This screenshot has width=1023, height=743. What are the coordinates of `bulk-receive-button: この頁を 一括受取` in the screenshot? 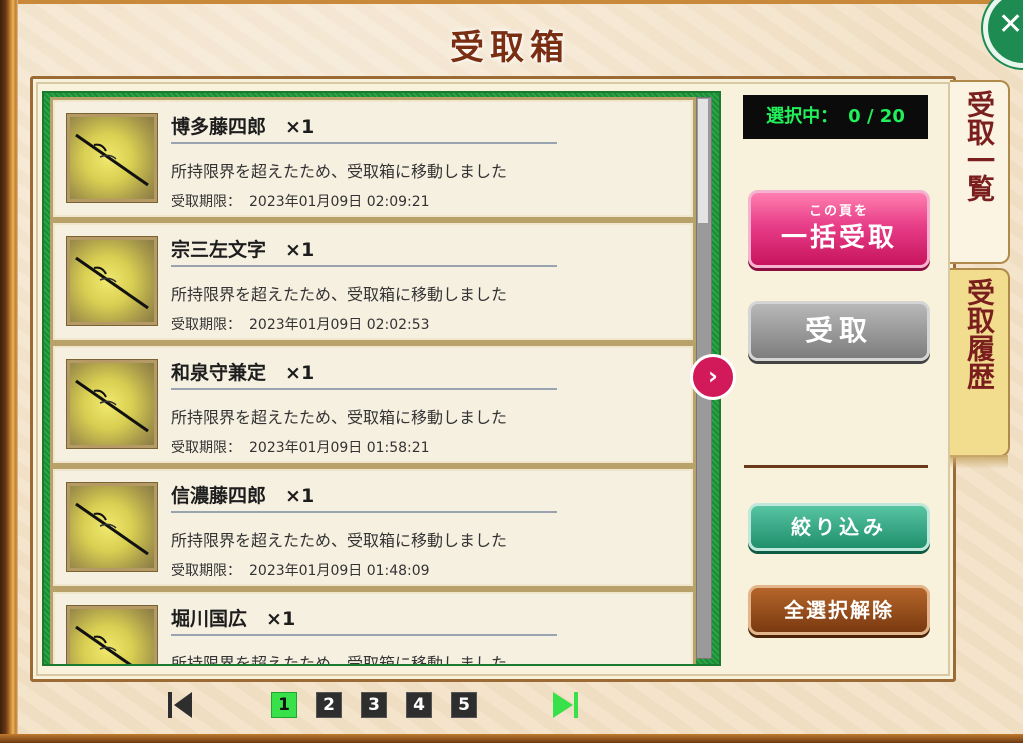 It's located at (839, 229).